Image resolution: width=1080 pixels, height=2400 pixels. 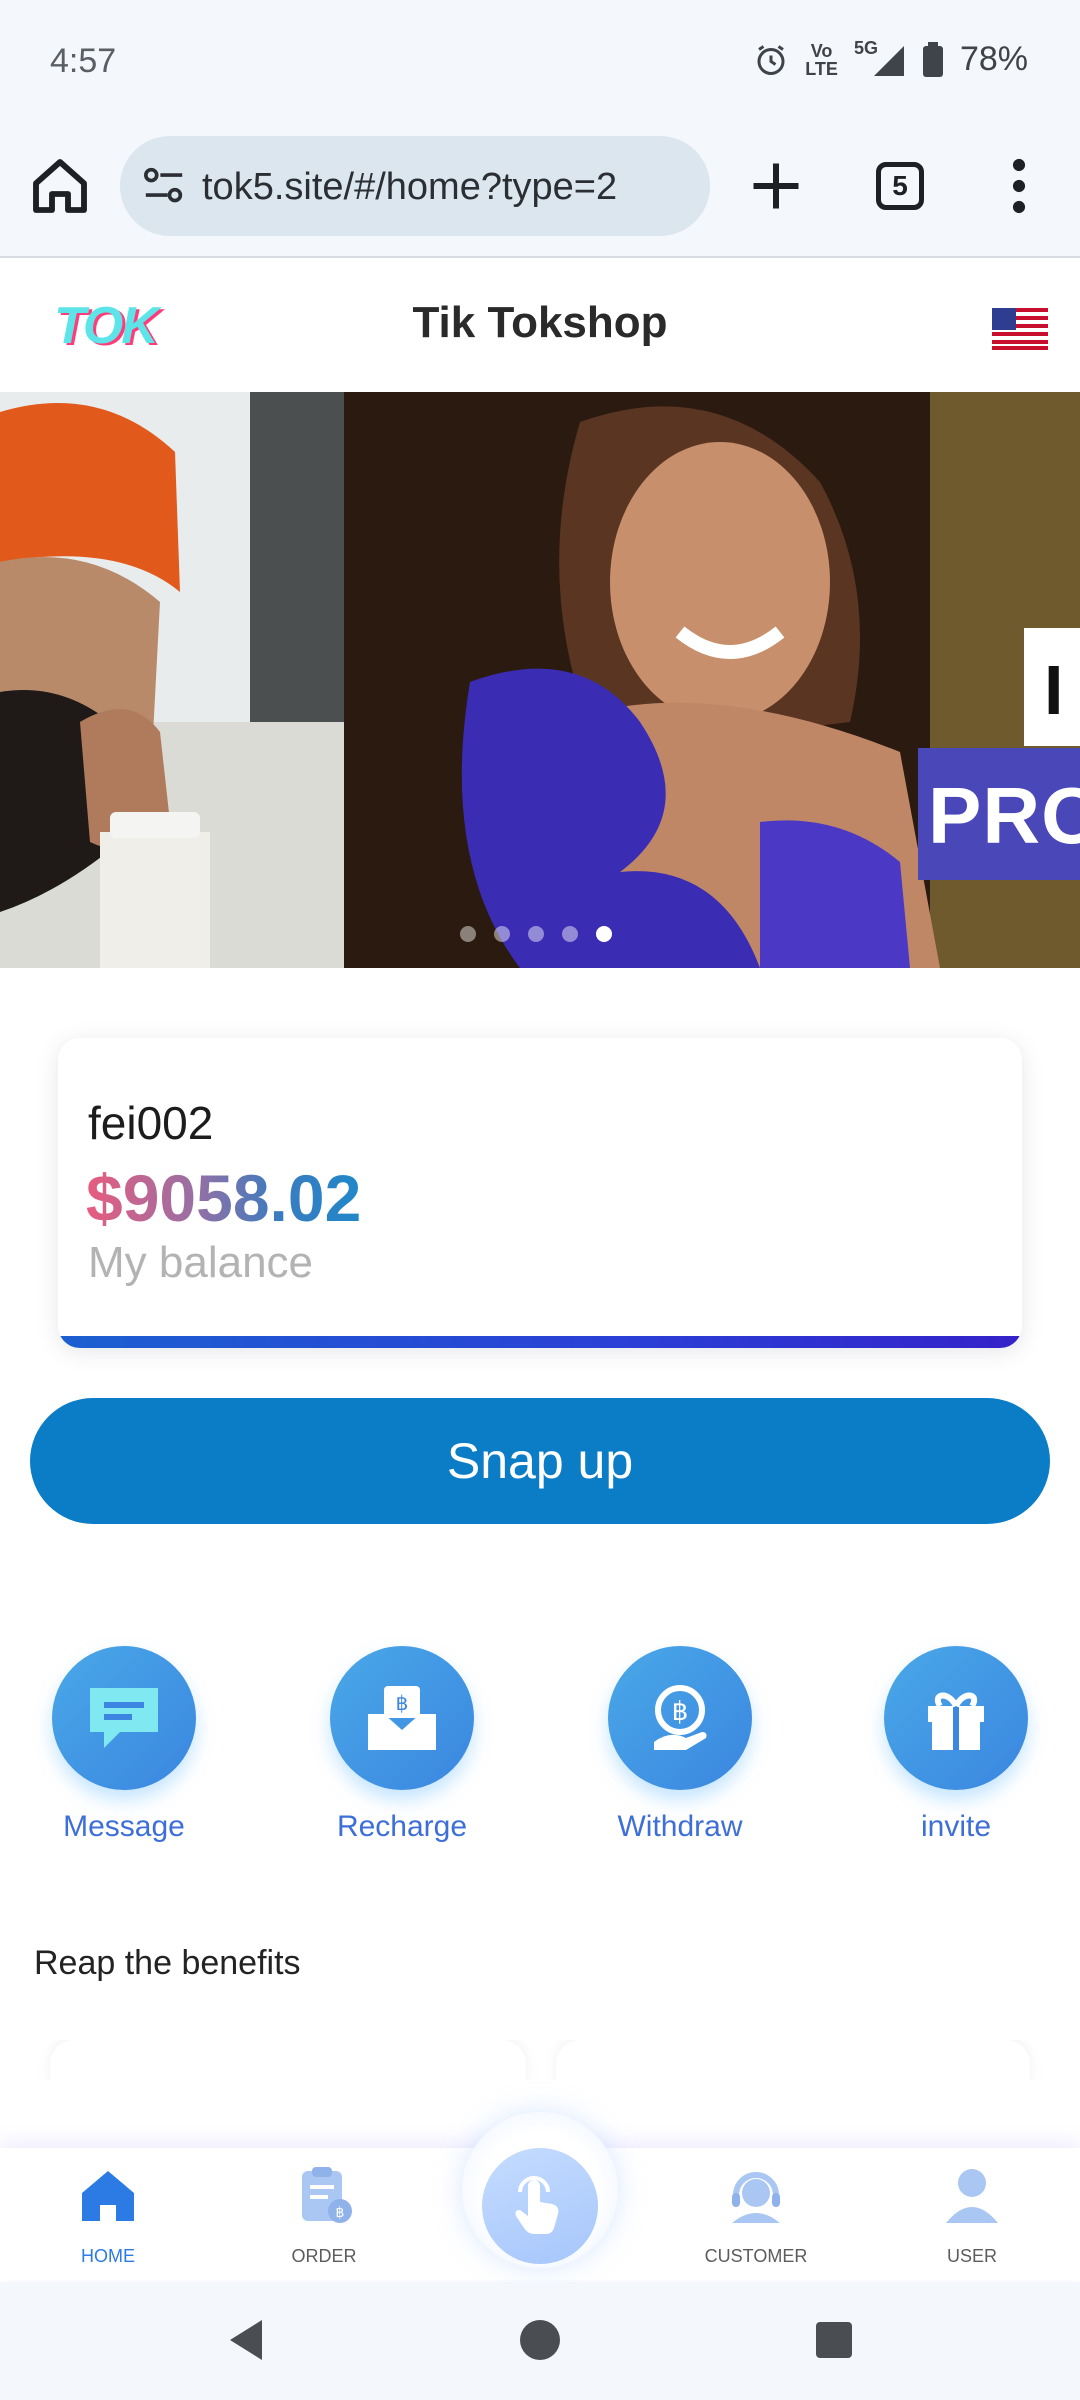 I want to click on battery-percent: 78%, so click(x=993, y=59).